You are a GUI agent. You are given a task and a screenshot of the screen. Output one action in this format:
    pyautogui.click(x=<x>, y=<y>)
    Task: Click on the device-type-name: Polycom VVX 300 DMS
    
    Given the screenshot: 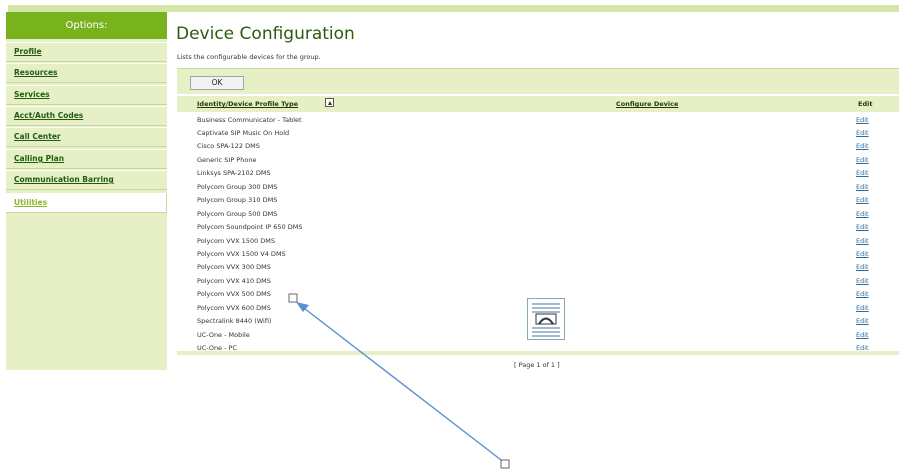 What is the action you would take?
    pyautogui.click(x=234, y=267)
    